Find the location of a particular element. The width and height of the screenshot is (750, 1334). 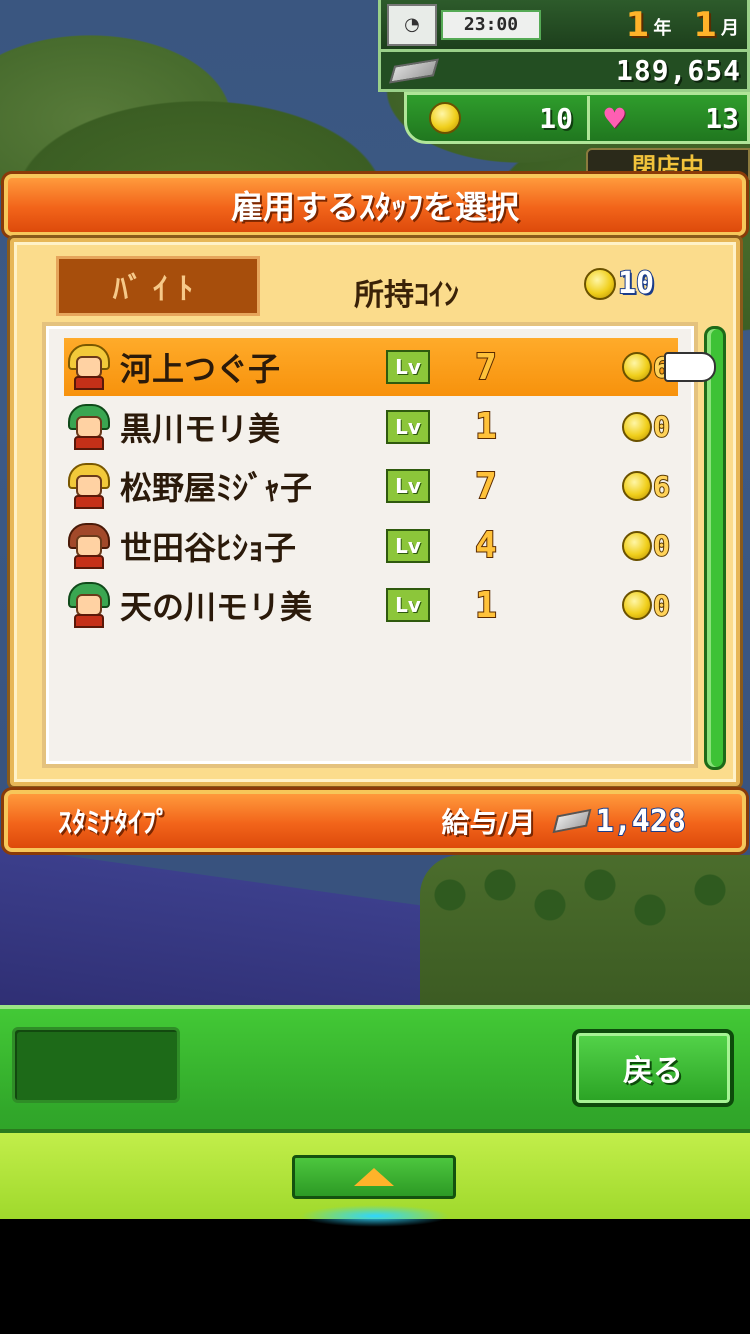

heart-icon: ♥ is located at coordinates (614, 118).